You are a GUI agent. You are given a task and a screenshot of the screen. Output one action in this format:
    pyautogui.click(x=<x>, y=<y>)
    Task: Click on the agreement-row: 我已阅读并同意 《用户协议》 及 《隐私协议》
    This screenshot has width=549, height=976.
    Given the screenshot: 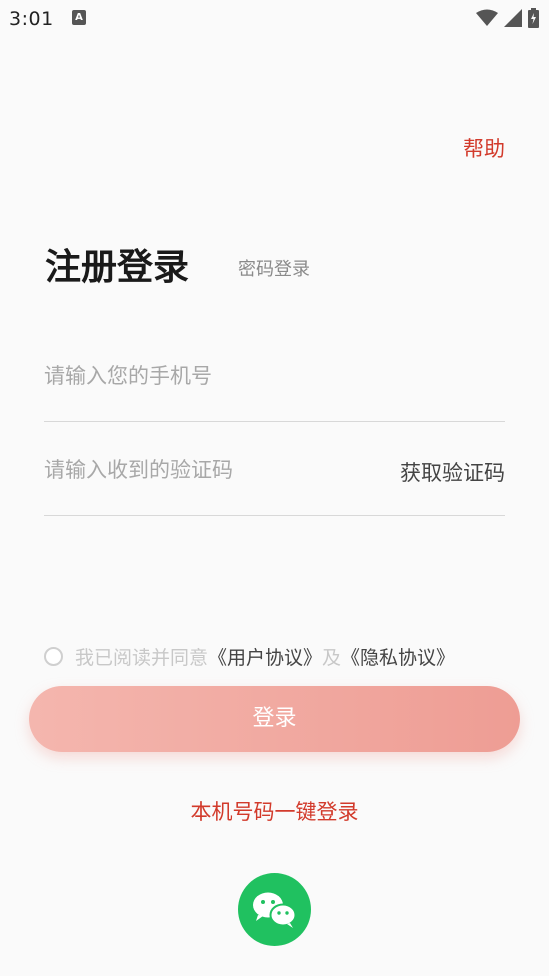 What is the action you would take?
    pyautogui.click(x=249, y=656)
    